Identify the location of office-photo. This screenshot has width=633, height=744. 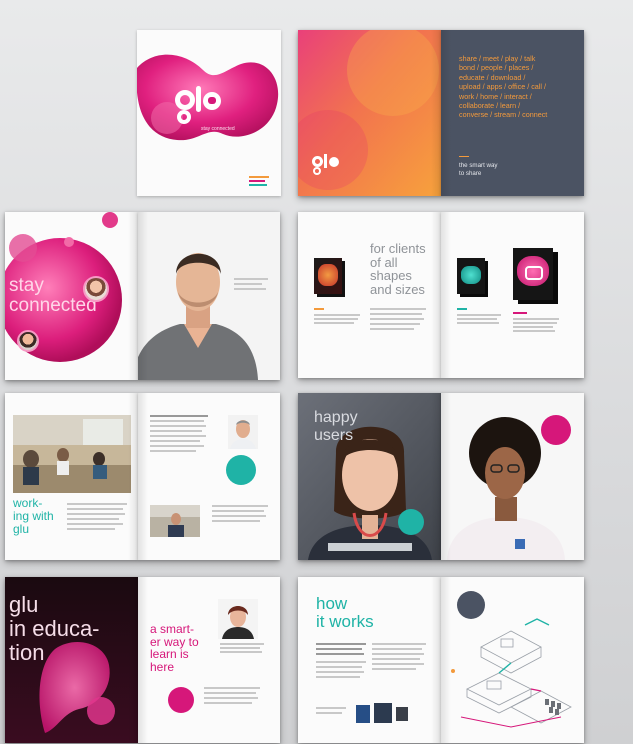
(72, 454).